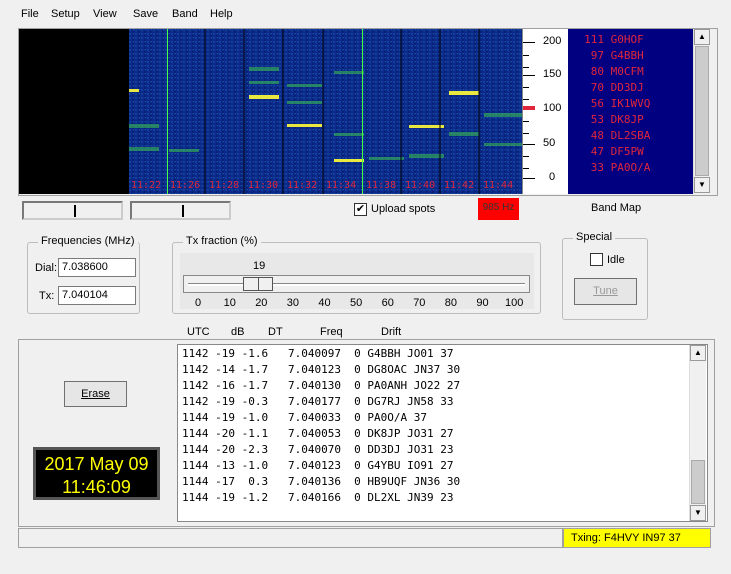  What do you see at coordinates (331, 332) in the screenshot?
I see `header-freq: Freq` at bounding box center [331, 332].